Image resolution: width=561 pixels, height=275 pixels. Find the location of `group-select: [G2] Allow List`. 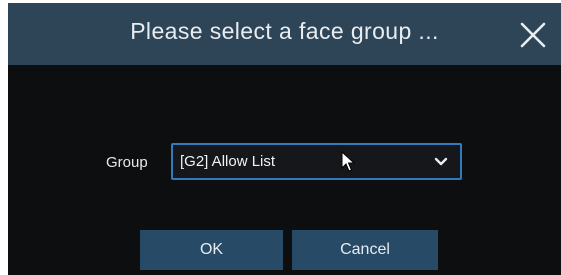

group-select: [G2] Allow List is located at coordinates (316, 161).